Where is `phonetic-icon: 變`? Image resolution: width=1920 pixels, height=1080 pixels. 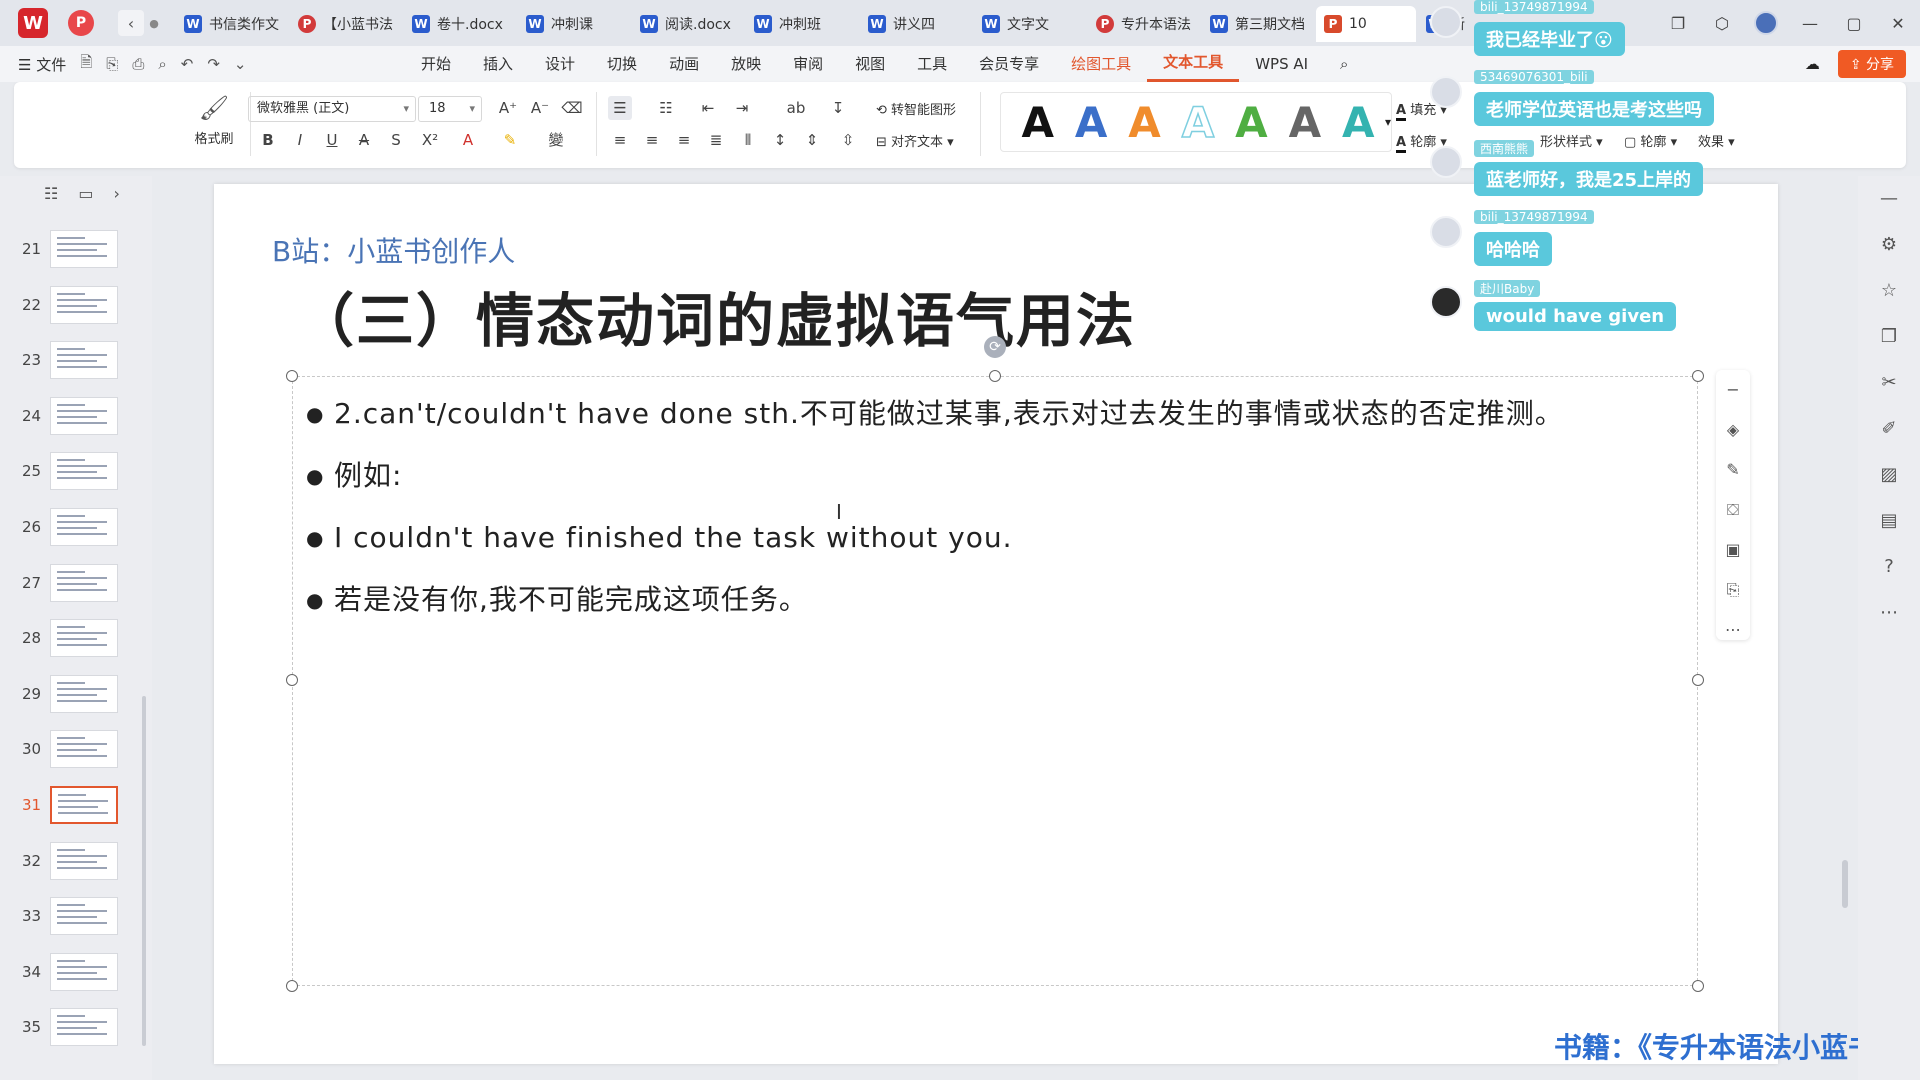 phonetic-icon: 變 is located at coordinates (556, 140).